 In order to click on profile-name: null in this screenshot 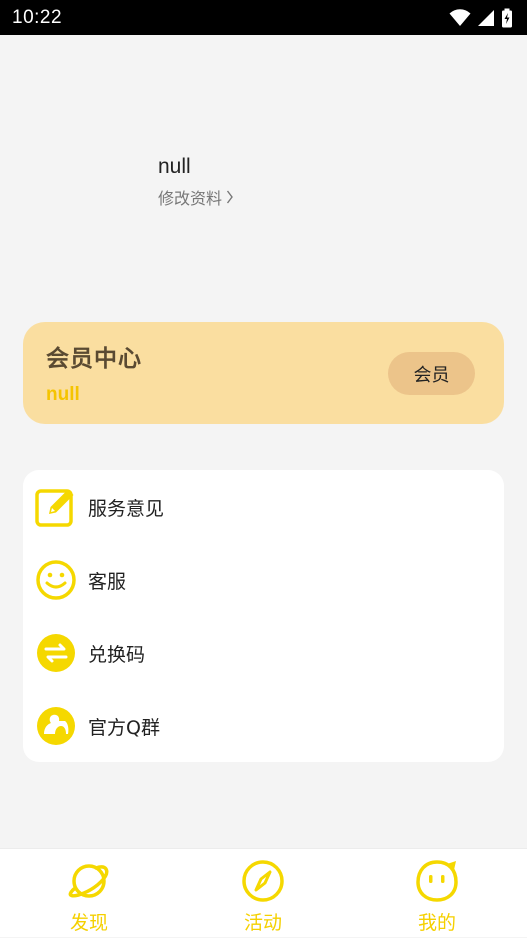, I will do `click(174, 166)`.